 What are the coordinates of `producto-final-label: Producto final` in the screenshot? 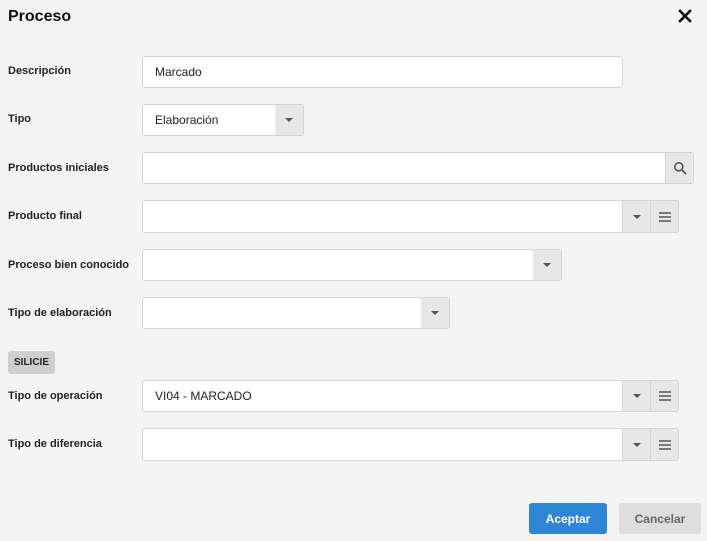 It's located at (45, 216).